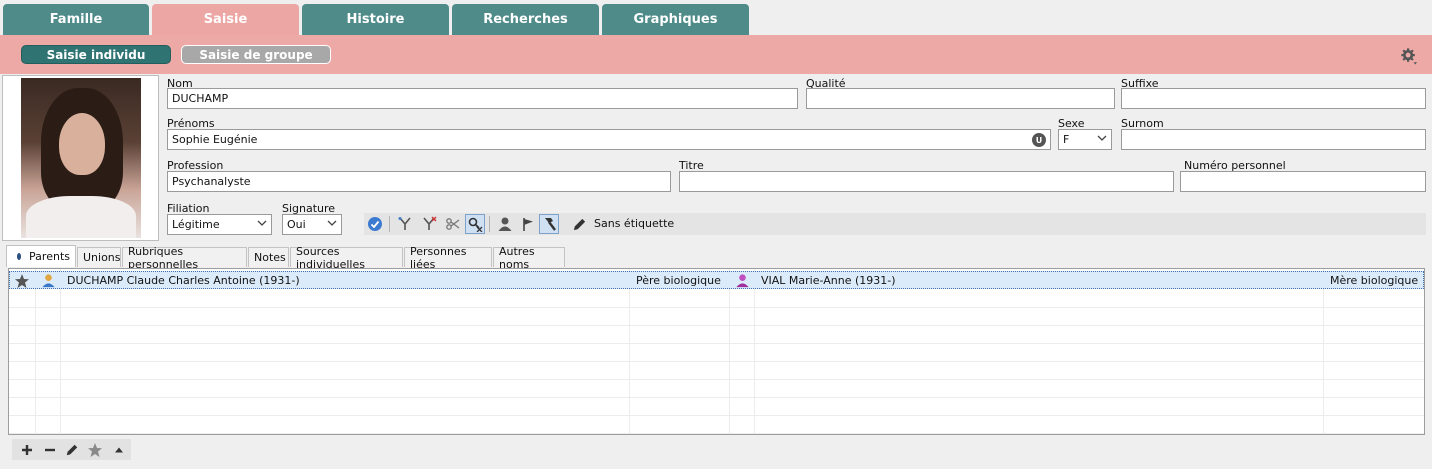 Image resolution: width=1432 pixels, height=469 pixels. I want to click on male-person-icon, so click(48, 281).